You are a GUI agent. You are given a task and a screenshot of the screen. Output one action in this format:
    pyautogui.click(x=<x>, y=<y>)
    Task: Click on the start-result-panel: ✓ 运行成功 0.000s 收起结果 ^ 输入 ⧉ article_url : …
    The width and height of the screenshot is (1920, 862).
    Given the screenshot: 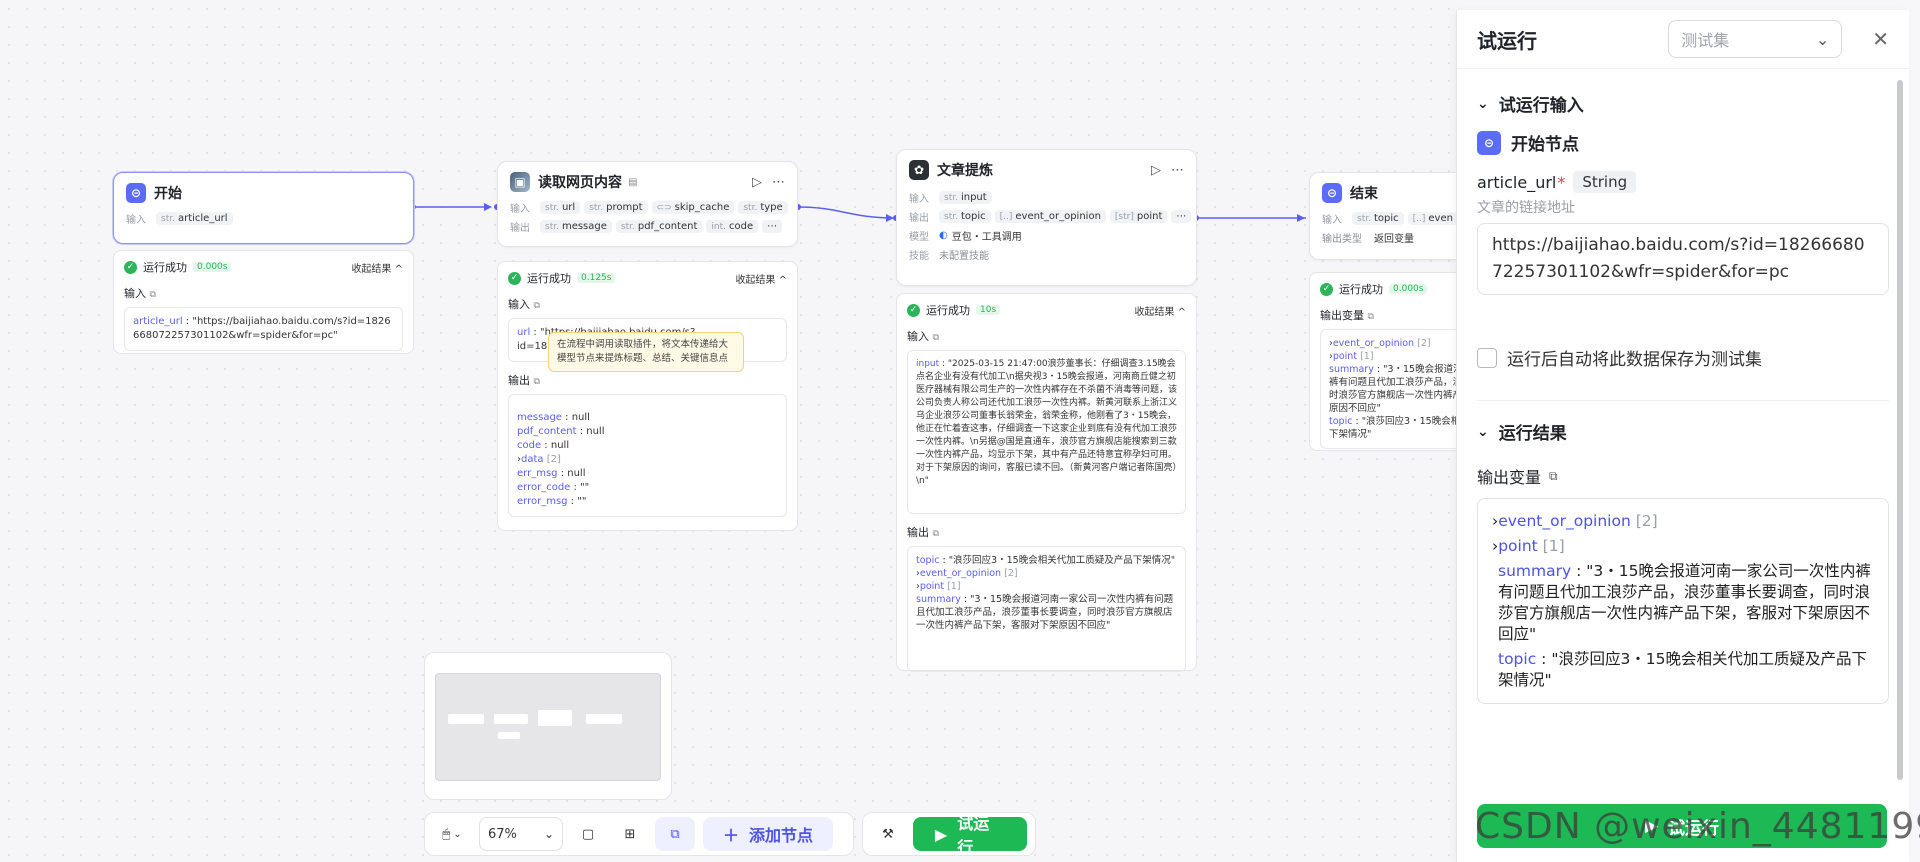 What is the action you would take?
    pyautogui.click(x=263, y=302)
    